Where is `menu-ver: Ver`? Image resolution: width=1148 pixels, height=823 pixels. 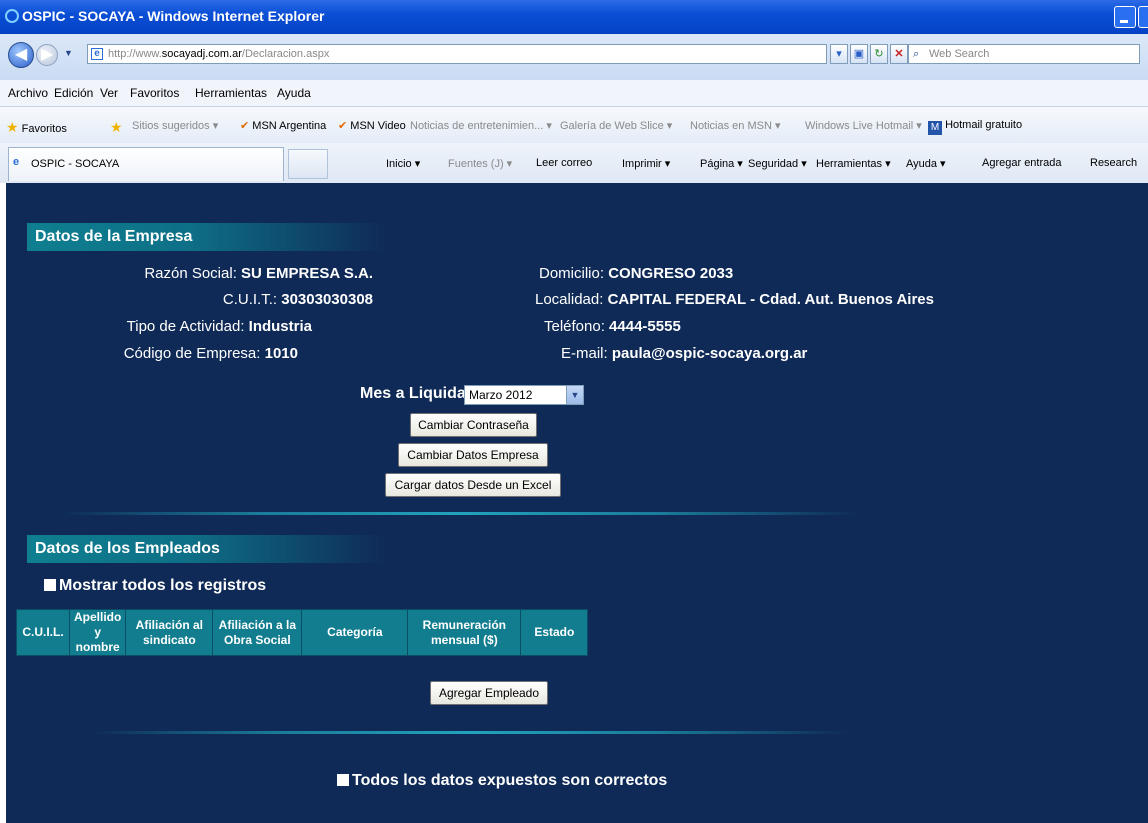 menu-ver: Ver is located at coordinates (109, 93).